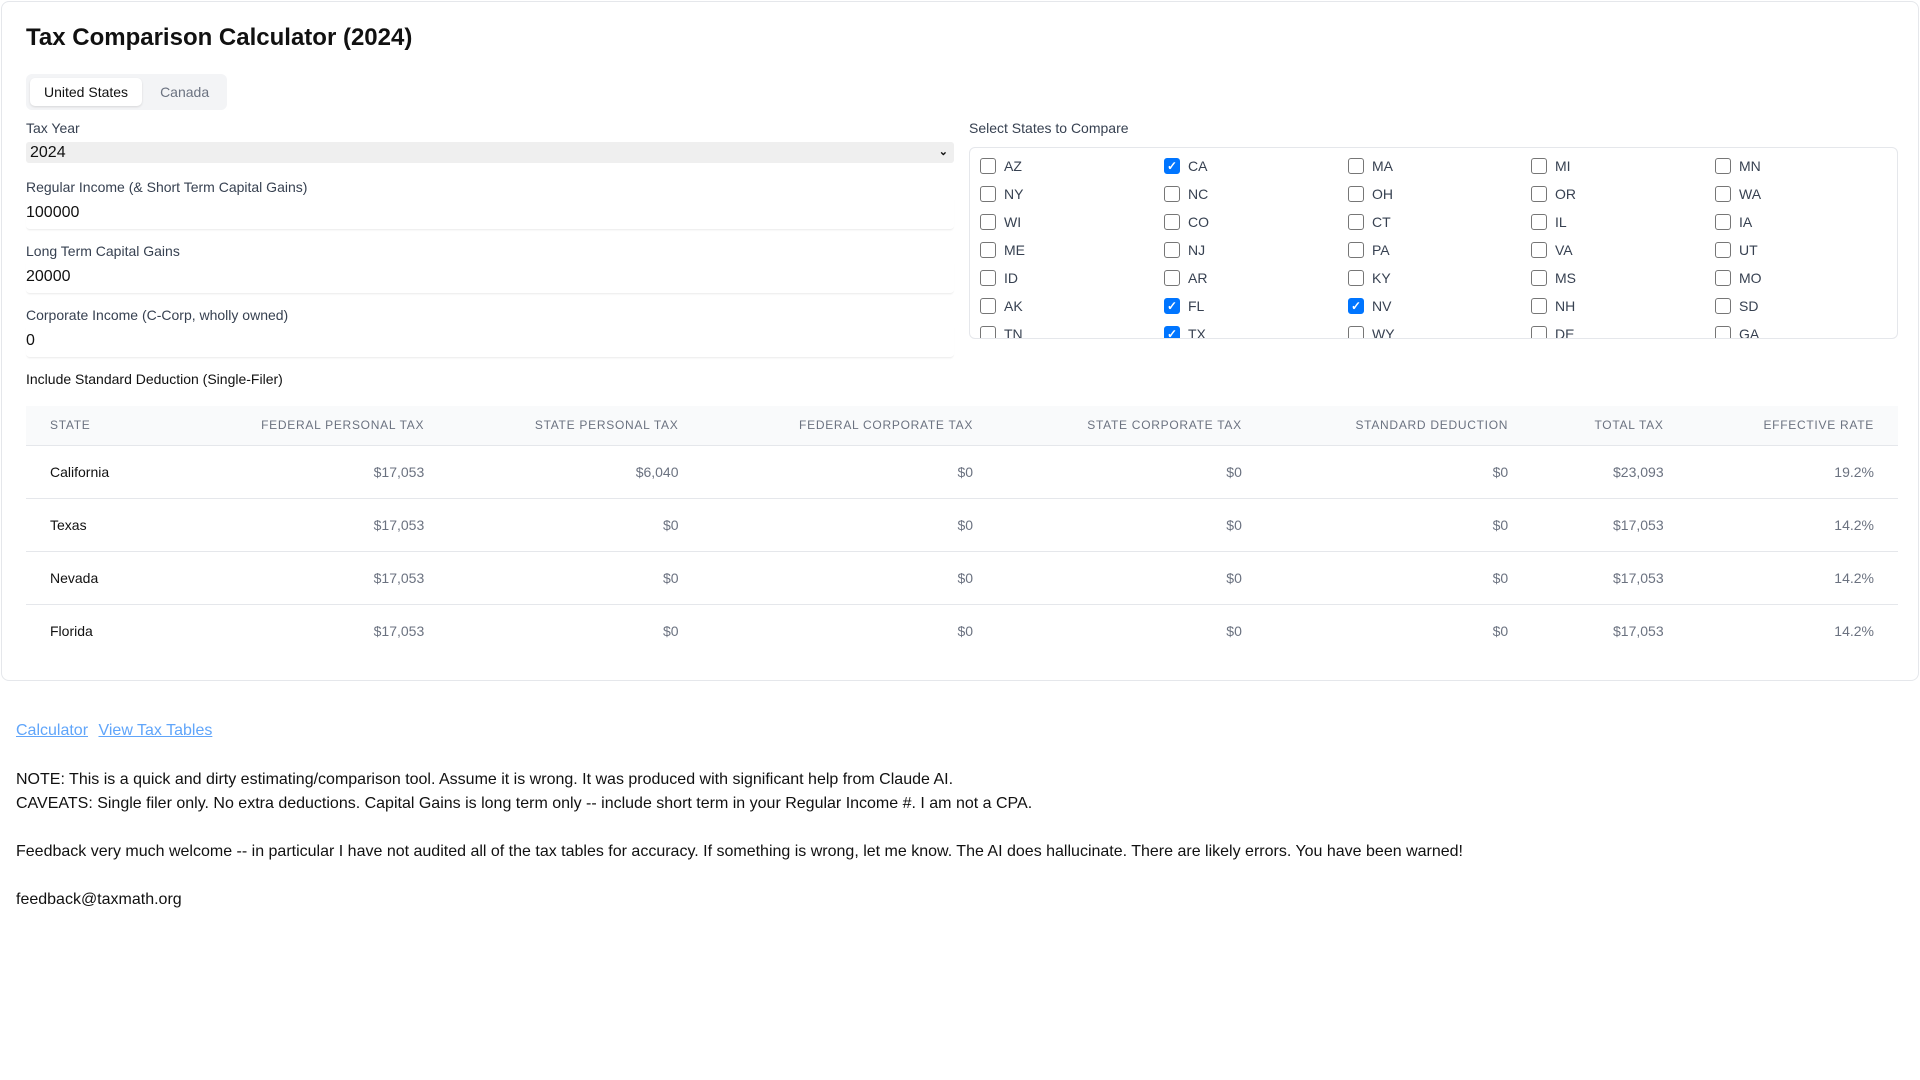  What do you see at coordinates (1439, 306) in the screenshot?
I see `state-option-nv: ✓ NV` at bounding box center [1439, 306].